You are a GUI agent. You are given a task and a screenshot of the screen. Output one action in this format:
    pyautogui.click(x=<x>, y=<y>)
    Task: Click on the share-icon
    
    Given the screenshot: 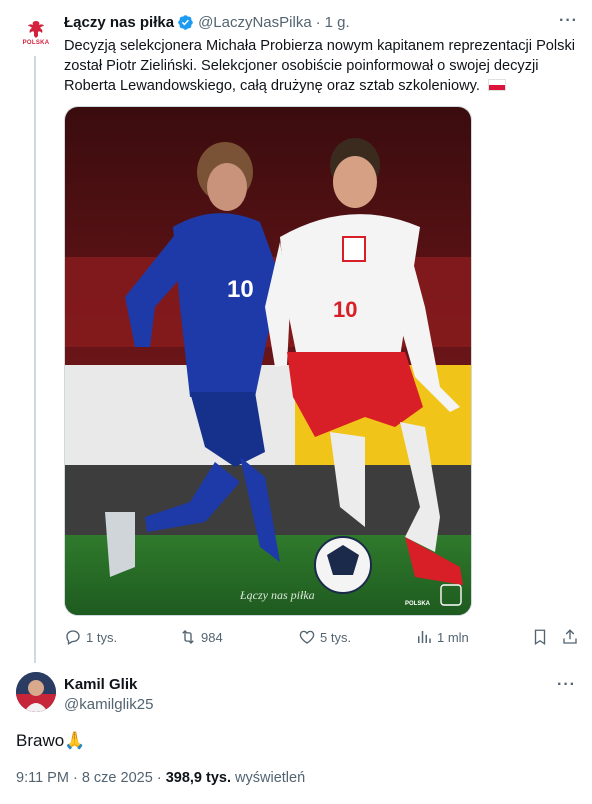 What is the action you would take?
    pyautogui.click(x=570, y=636)
    